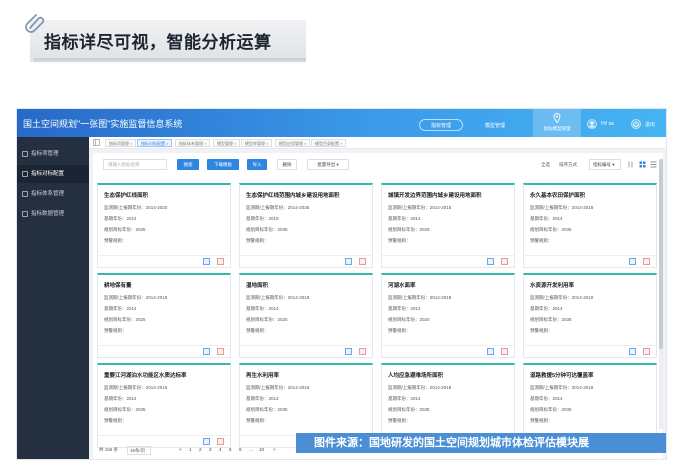 This screenshot has height=471, width=681. What do you see at coordinates (261, 449) in the screenshot?
I see `page-link: 10` at bounding box center [261, 449].